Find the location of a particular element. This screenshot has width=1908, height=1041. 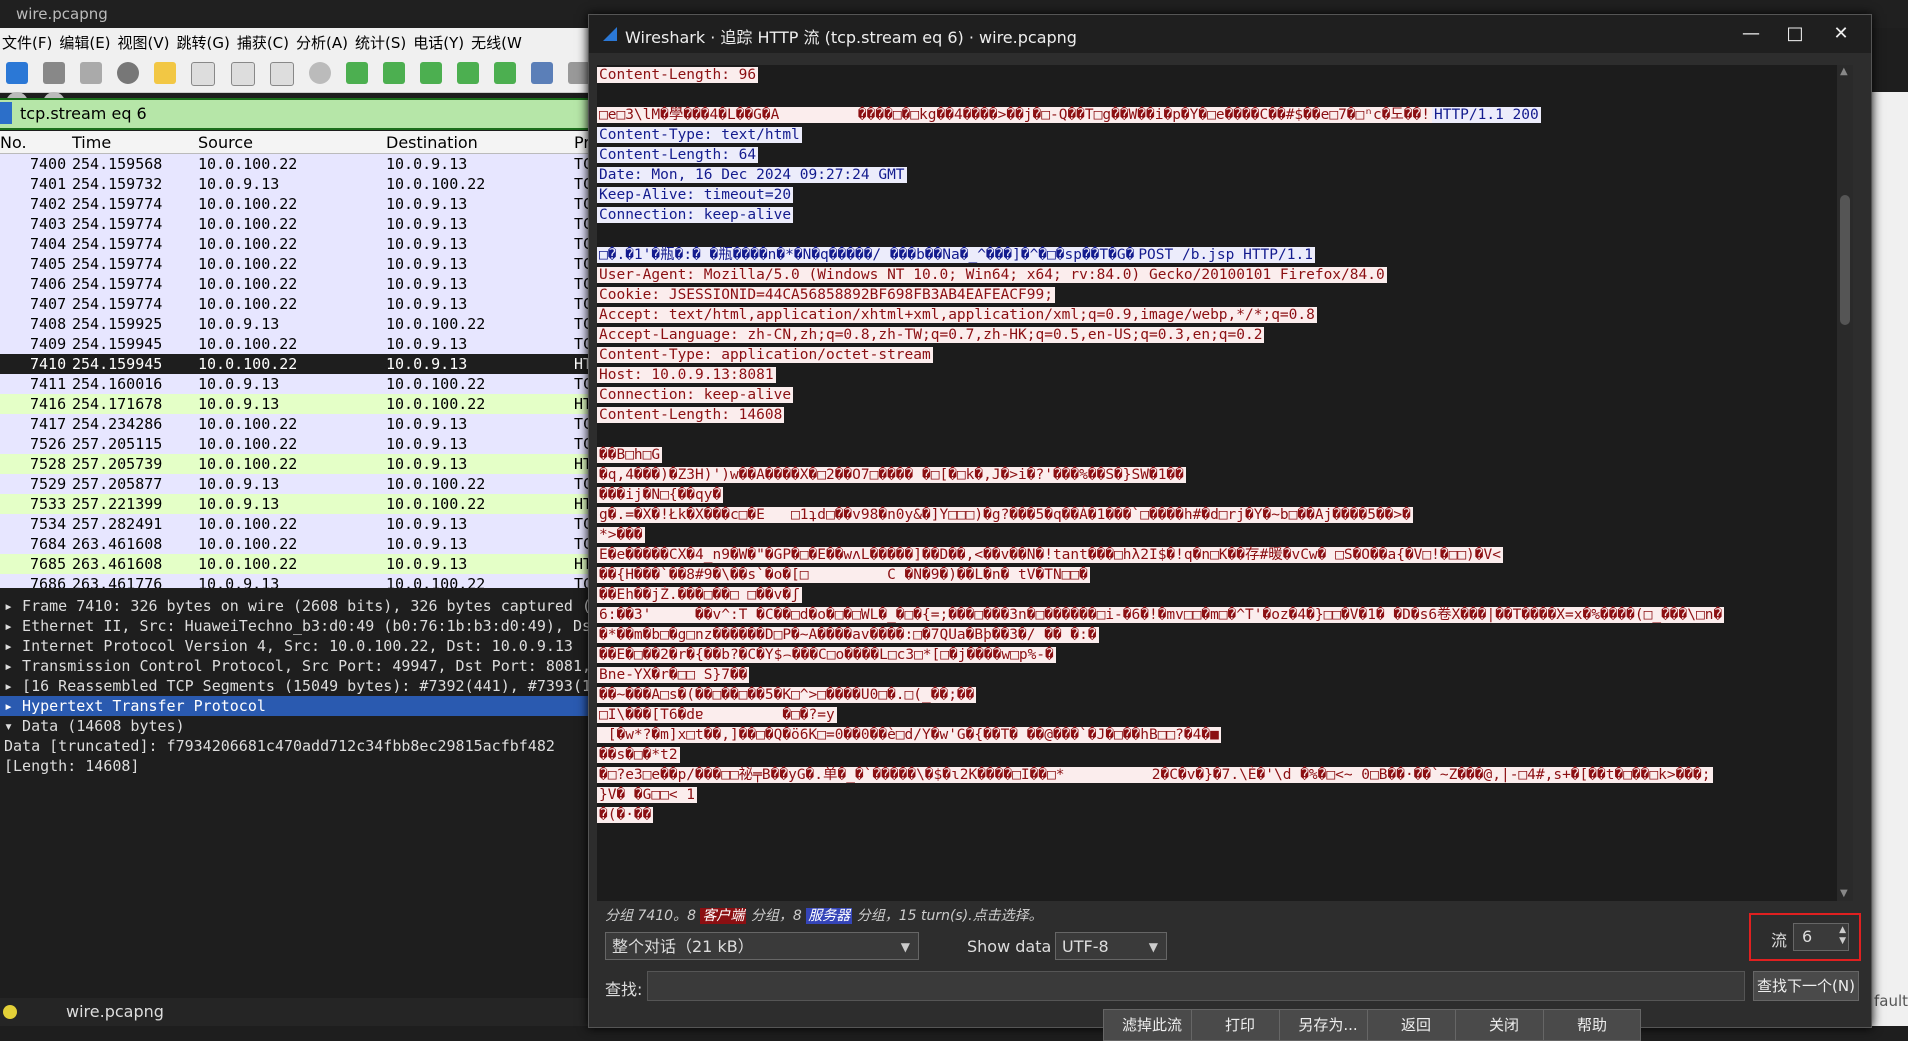

packet-row: 7685 263.461608 10.0.100.22 10.0.9.13 HT is located at coordinates (300, 564).